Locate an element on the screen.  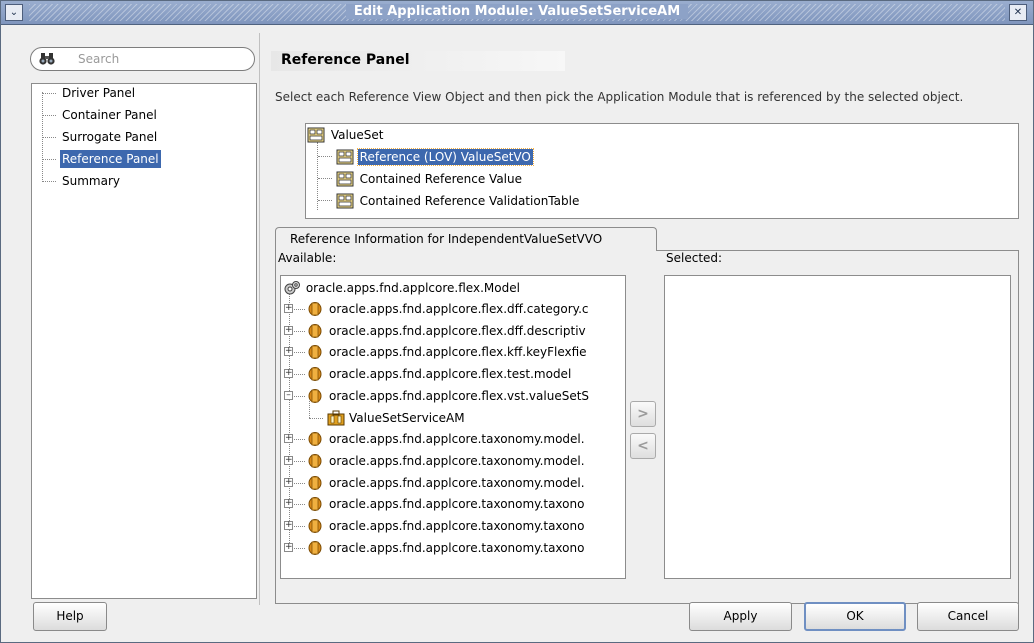
nav-item-label: Container Panel is located at coordinates (109, 115).